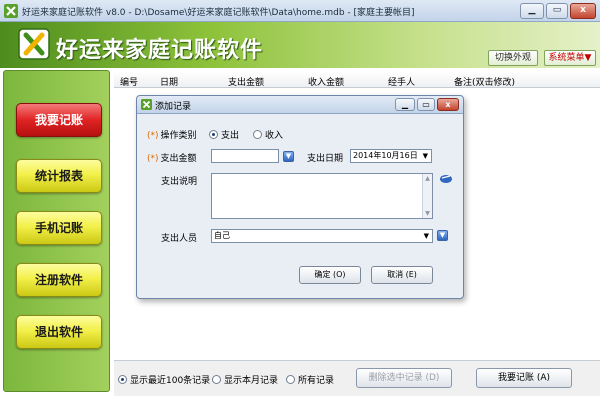 The width and height of the screenshot is (600, 398). What do you see at coordinates (300, 45) in the screenshot?
I see `app-header: 好运来家庭记账软件 切换外观 系统菜单▼` at bounding box center [300, 45].